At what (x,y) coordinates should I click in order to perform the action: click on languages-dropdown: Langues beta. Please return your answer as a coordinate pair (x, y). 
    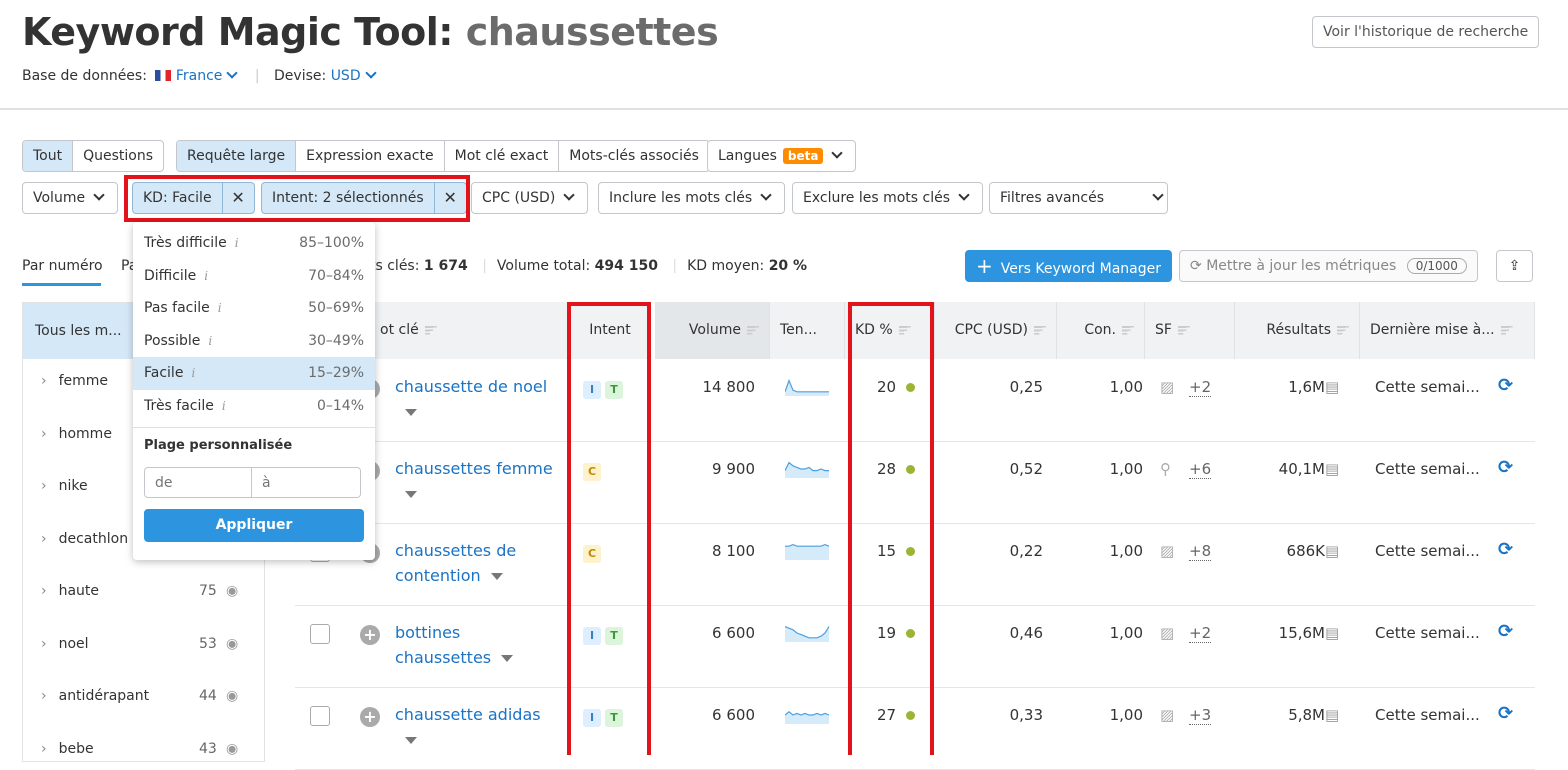
    Looking at the image, I should click on (782, 156).